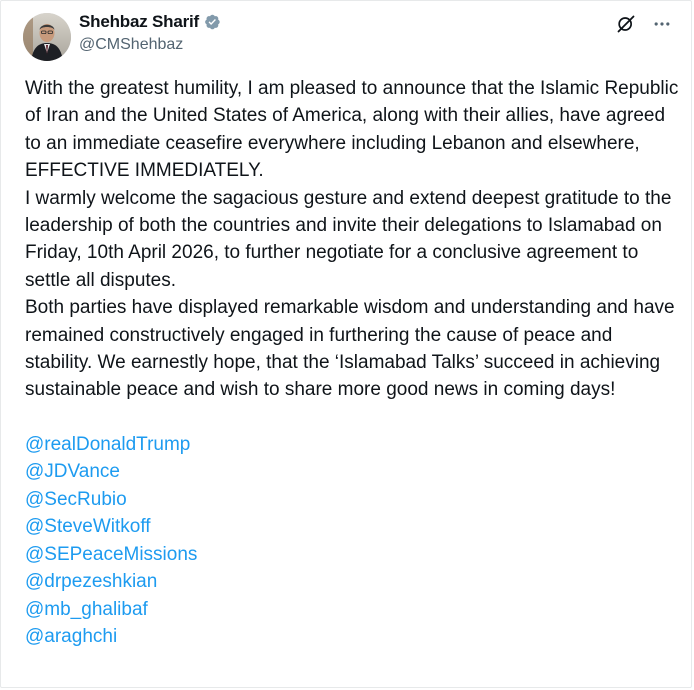 This screenshot has width=694, height=690. I want to click on mention-link: @SteveWitkoff, so click(353, 527).